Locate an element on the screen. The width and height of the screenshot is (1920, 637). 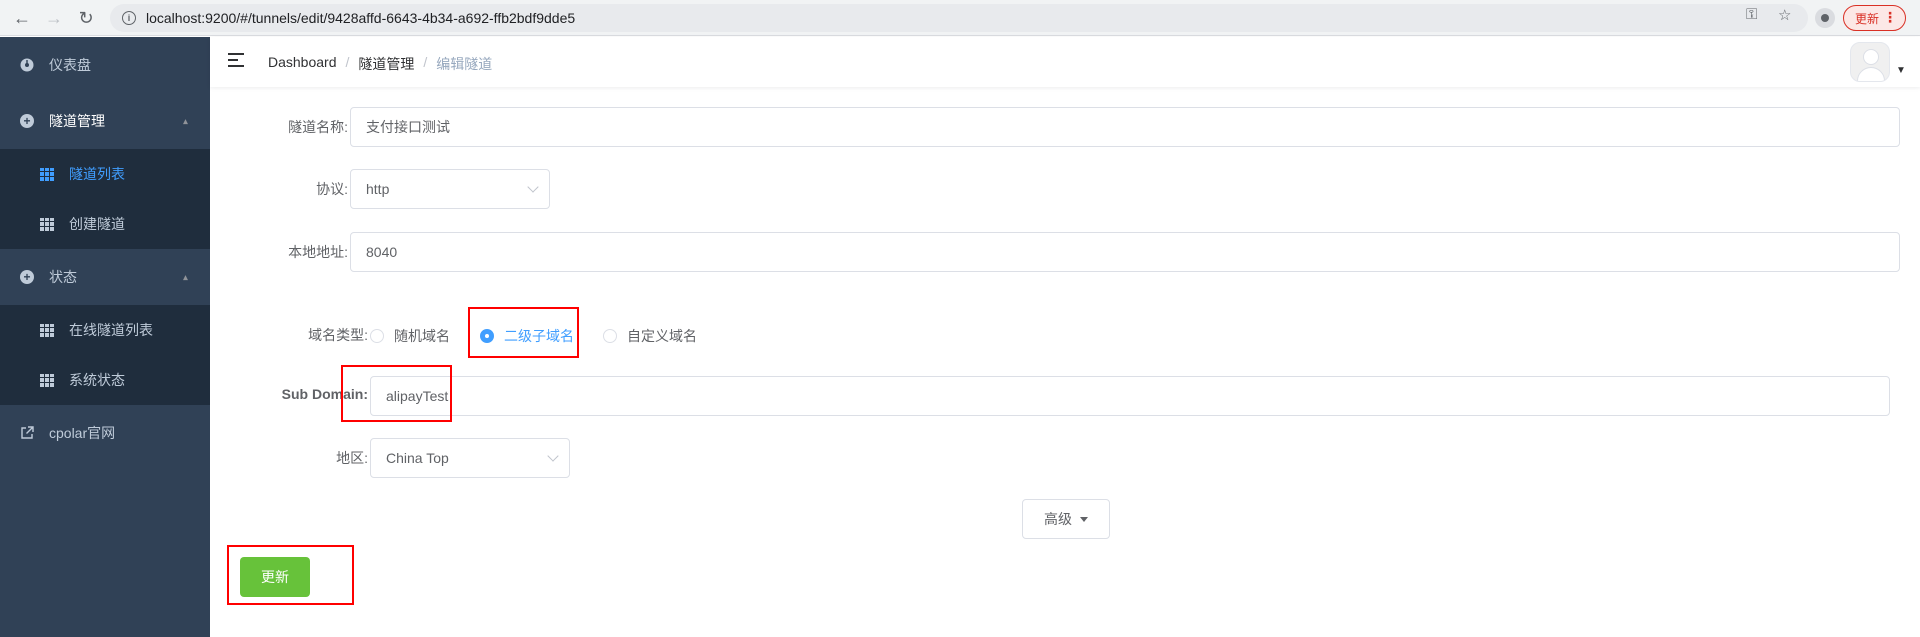
submenu-tunnels: 隧道列表 创建隧道 is located at coordinates (105, 199).